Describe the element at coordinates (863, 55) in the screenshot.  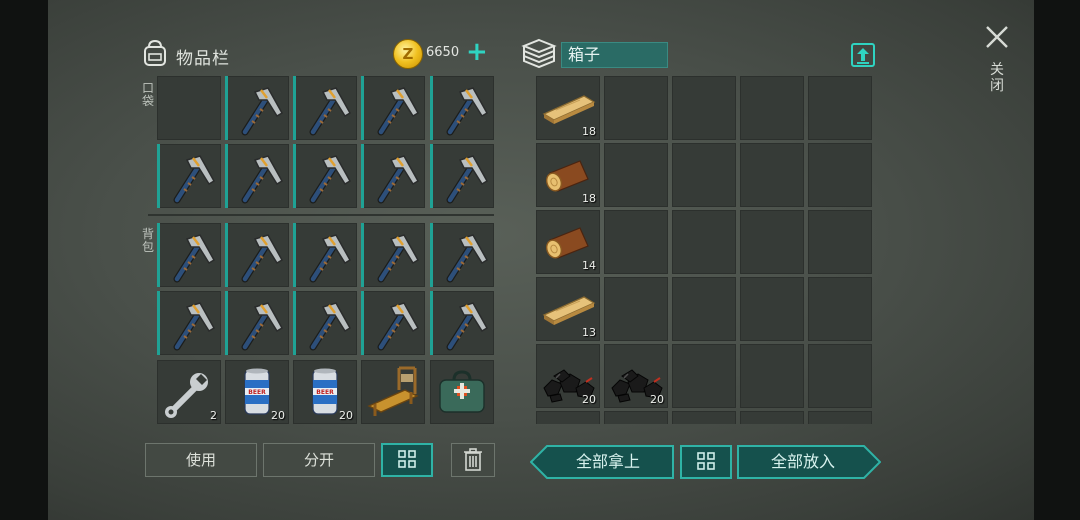
I see `upload-icon` at that location.